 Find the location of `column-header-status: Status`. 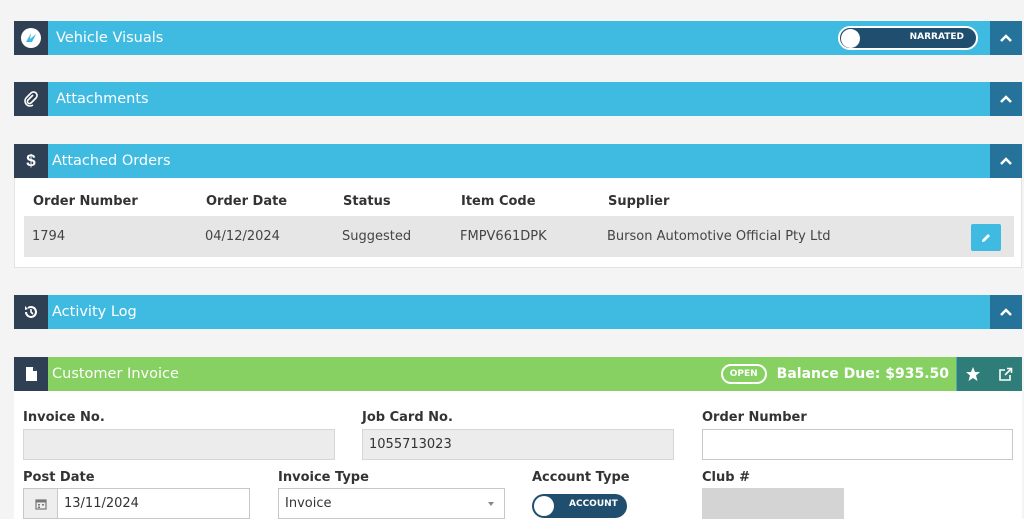

column-header-status: Status is located at coordinates (367, 201).